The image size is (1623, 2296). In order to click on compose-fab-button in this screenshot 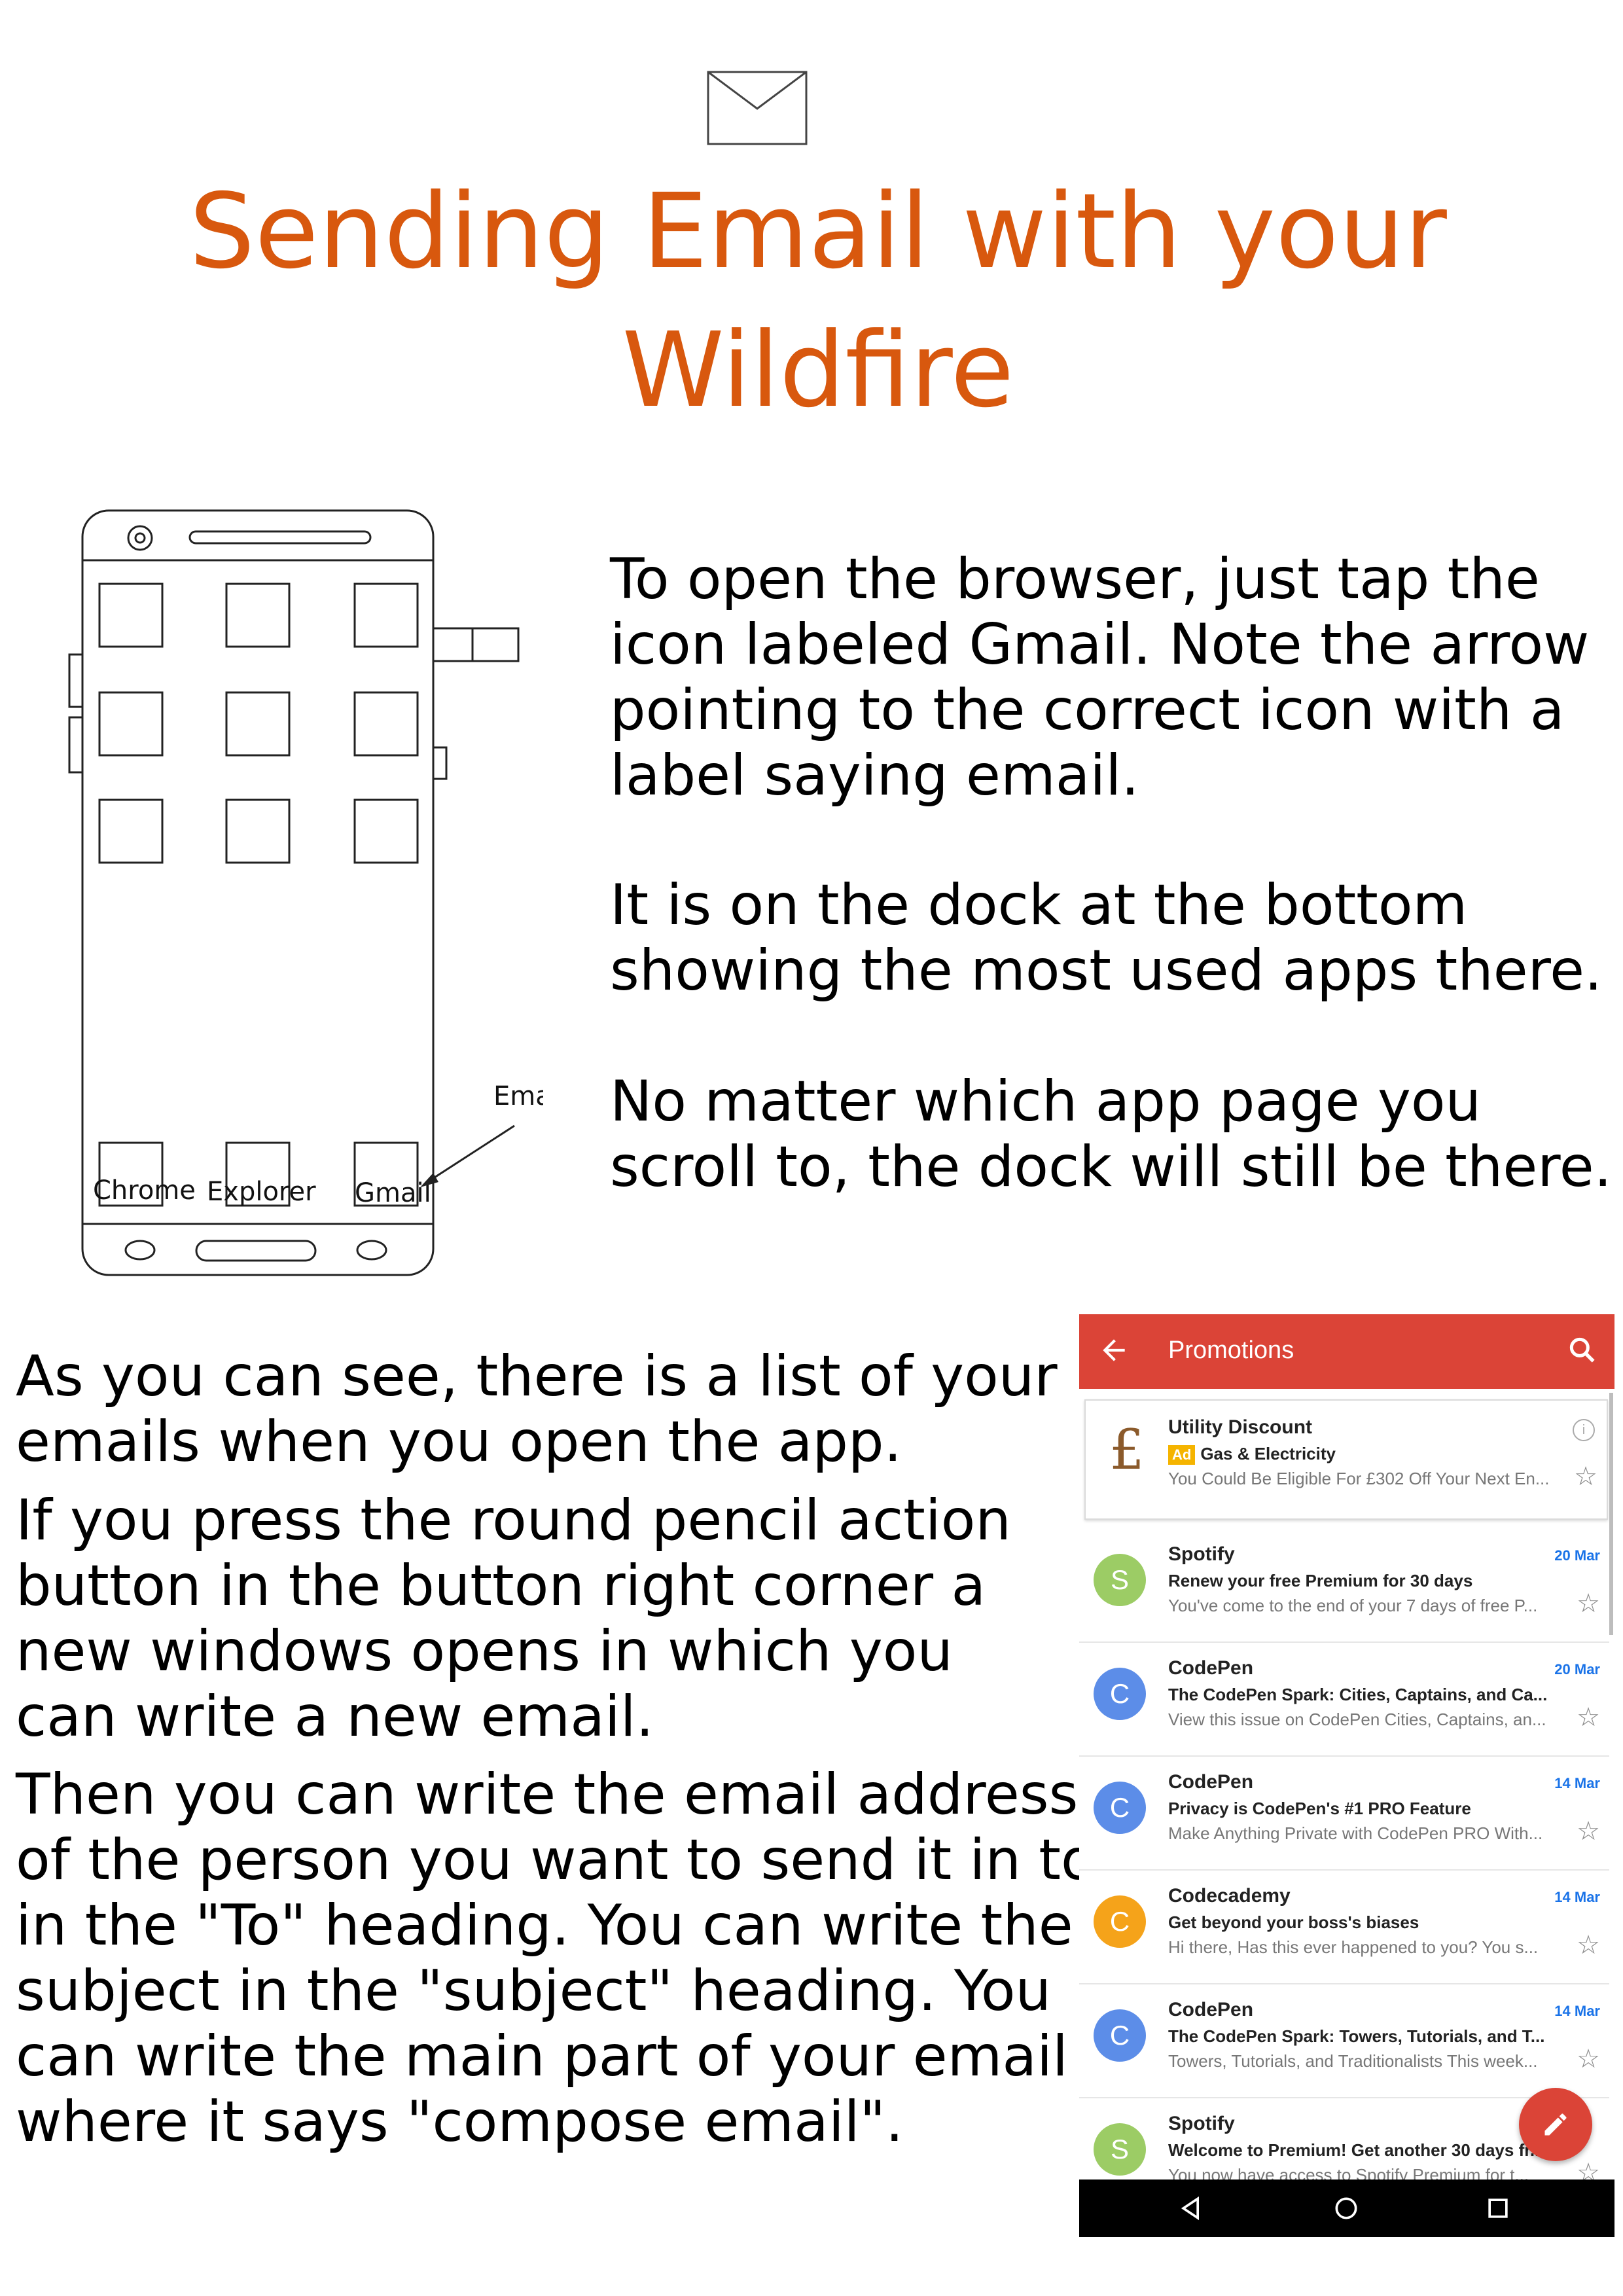, I will do `click(1556, 2124)`.